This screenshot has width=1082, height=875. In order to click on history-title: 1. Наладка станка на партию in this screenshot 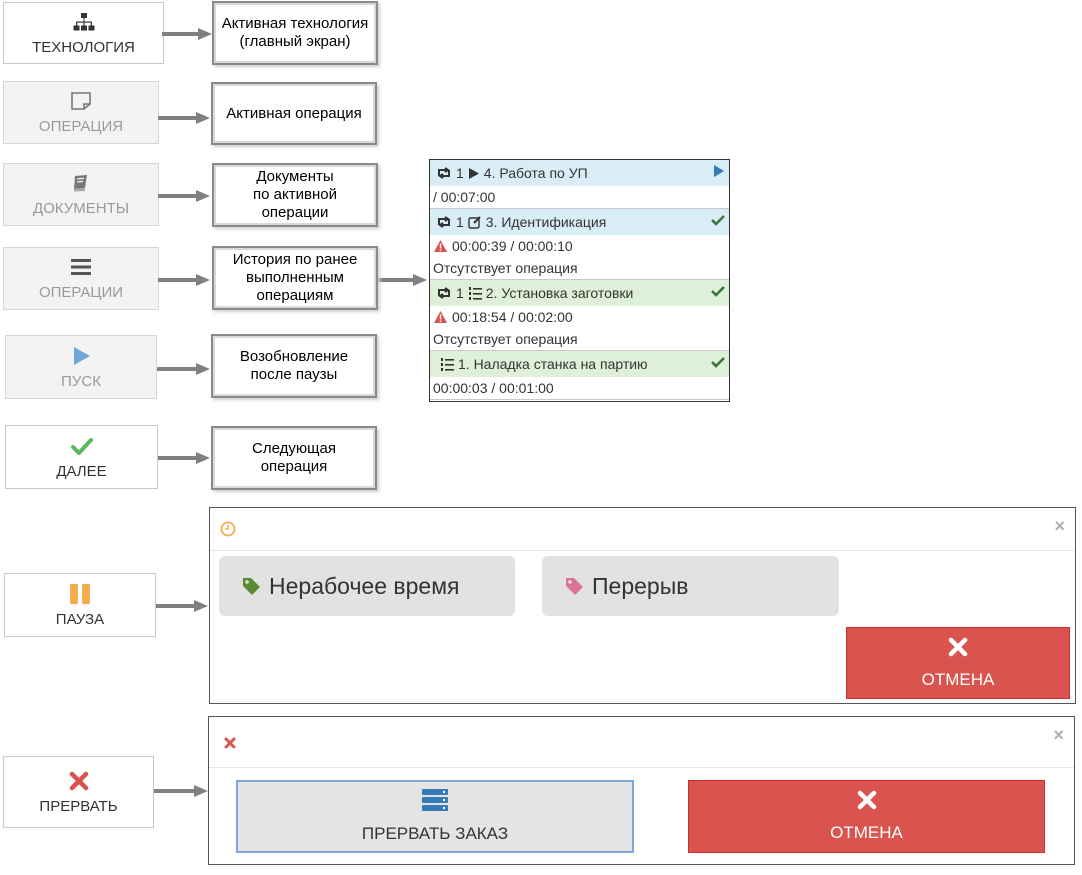, I will do `click(553, 364)`.